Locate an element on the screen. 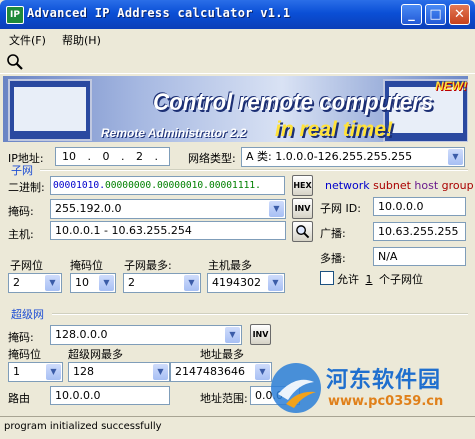 The image size is (475, 439). status-bar: program initialized successfully is located at coordinates (237, 427).